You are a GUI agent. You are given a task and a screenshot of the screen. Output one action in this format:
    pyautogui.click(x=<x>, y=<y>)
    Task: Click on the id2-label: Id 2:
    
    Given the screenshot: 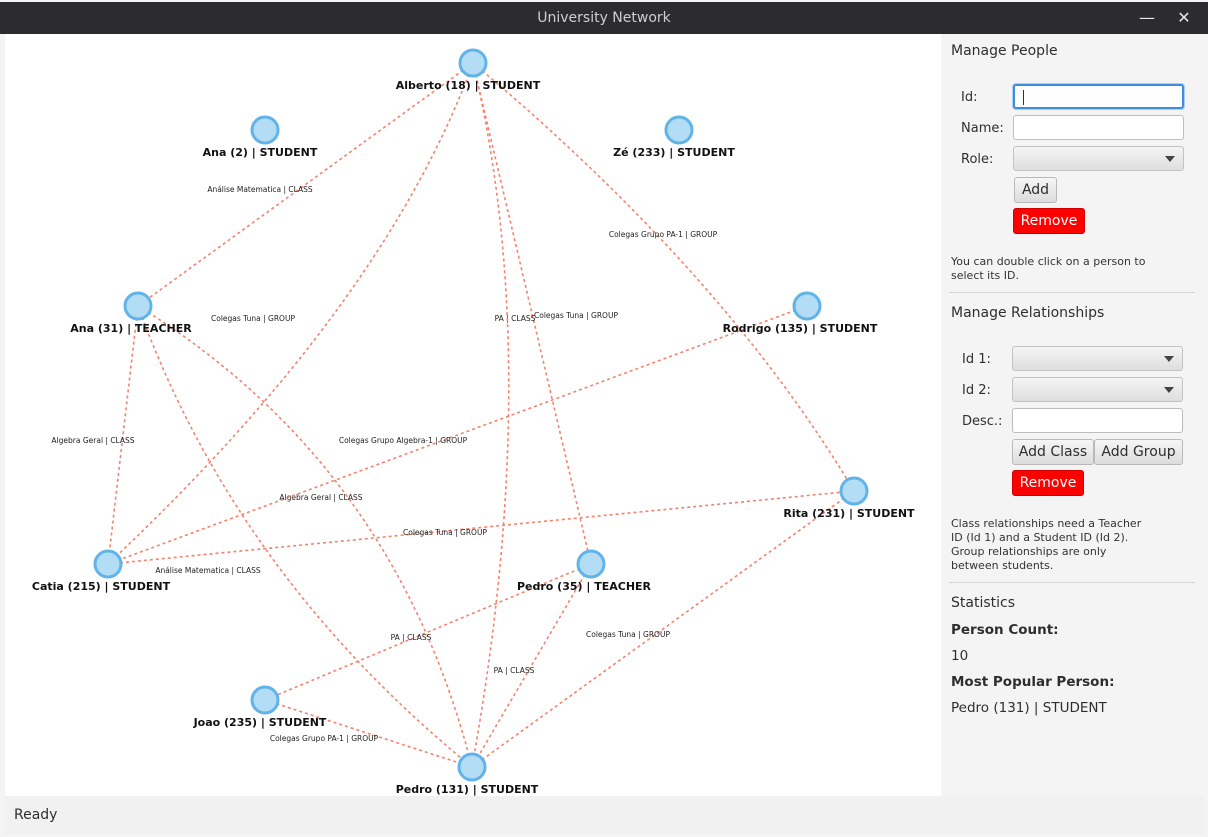 What is the action you would take?
    pyautogui.click(x=976, y=390)
    